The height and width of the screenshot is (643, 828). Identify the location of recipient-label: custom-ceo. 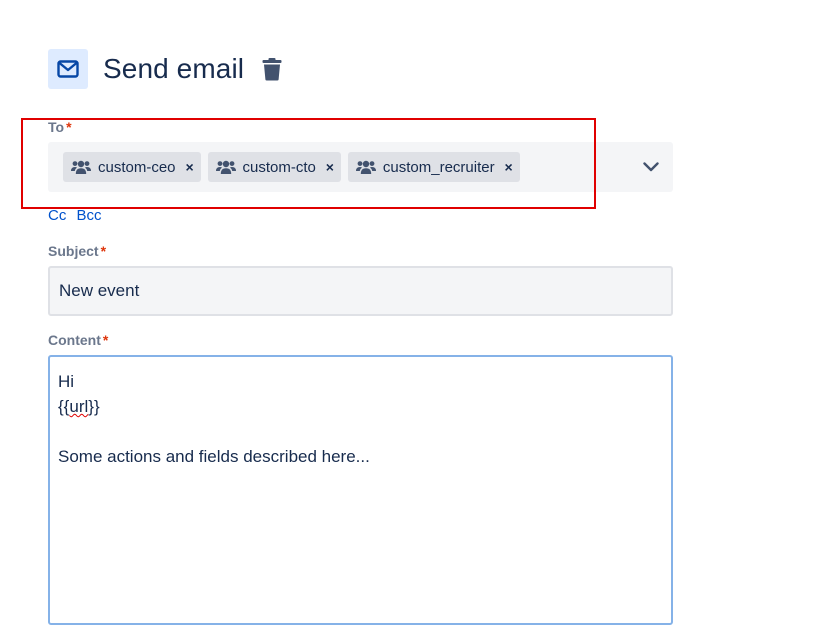
(137, 167).